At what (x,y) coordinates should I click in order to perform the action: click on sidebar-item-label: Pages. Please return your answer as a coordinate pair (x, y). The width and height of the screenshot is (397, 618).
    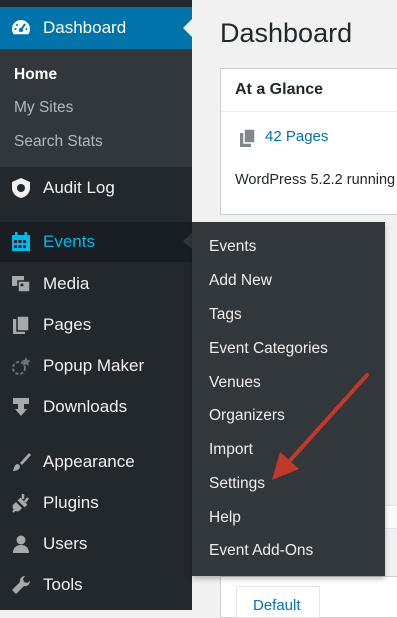
    Looking at the image, I should click on (67, 324).